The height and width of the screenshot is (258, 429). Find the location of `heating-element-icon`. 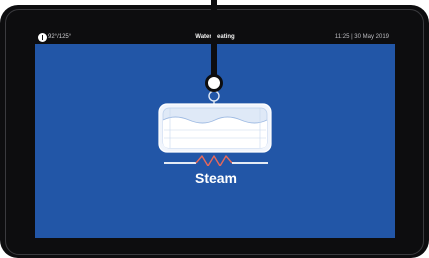

heating-element-icon is located at coordinates (216, 160).